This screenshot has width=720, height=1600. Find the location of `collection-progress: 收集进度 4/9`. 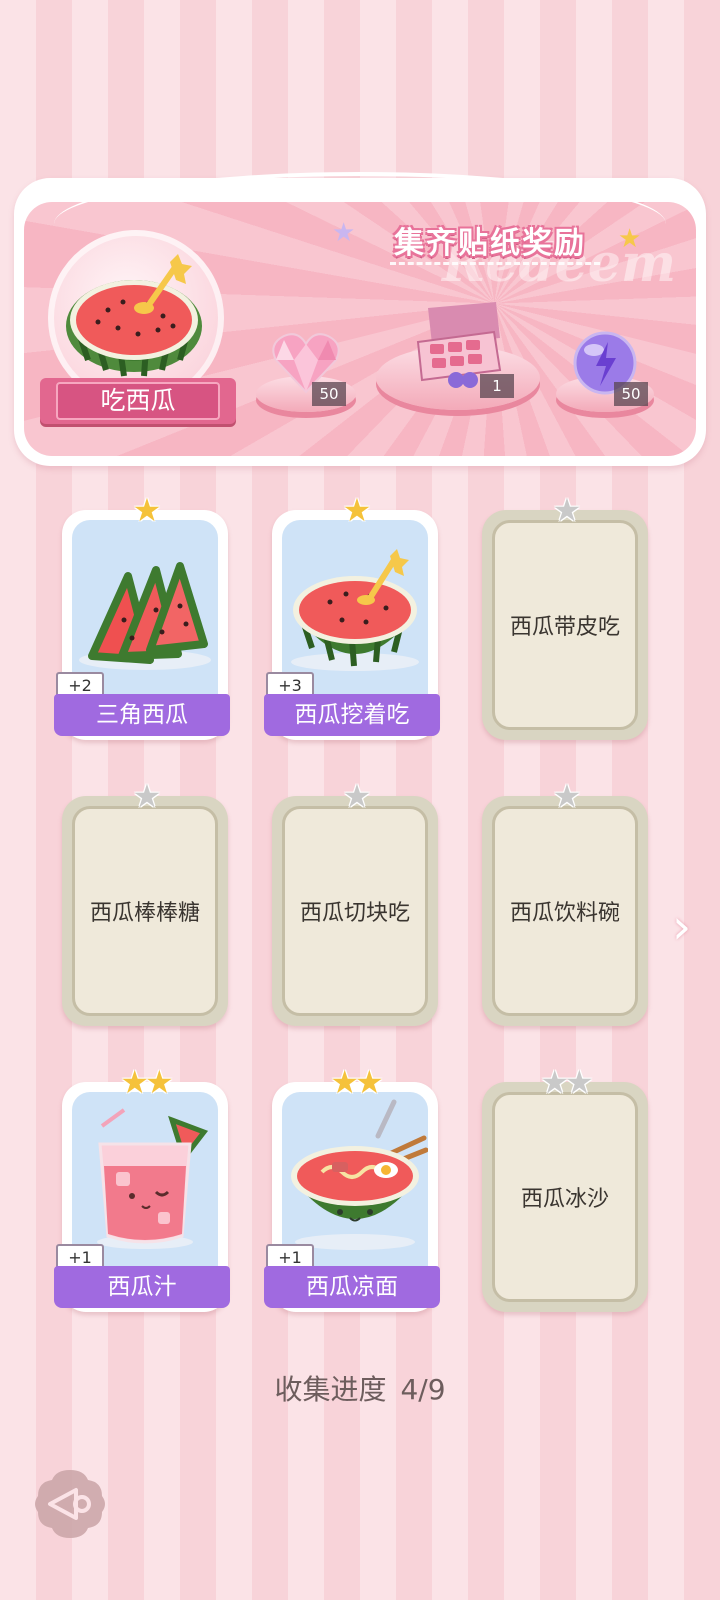

collection-progress: 收集进度 4/9 is located at coordinates (360, 1388).